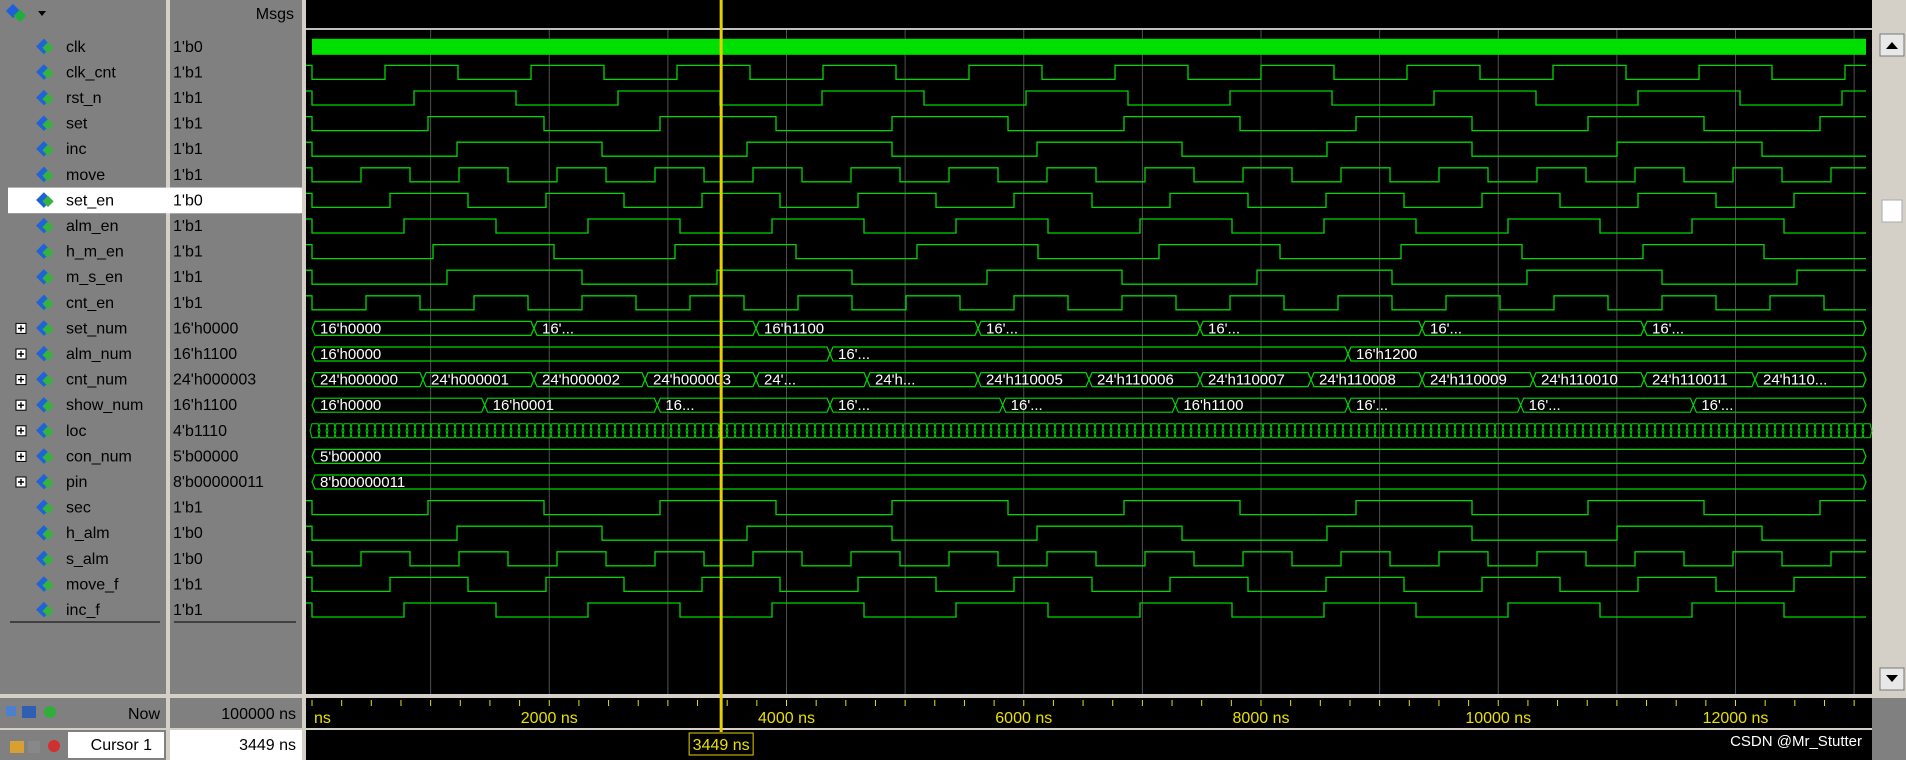  Describe the element at coordinates (83, 610) in the screenshot. I see `signal-name: inc_f` at that location.